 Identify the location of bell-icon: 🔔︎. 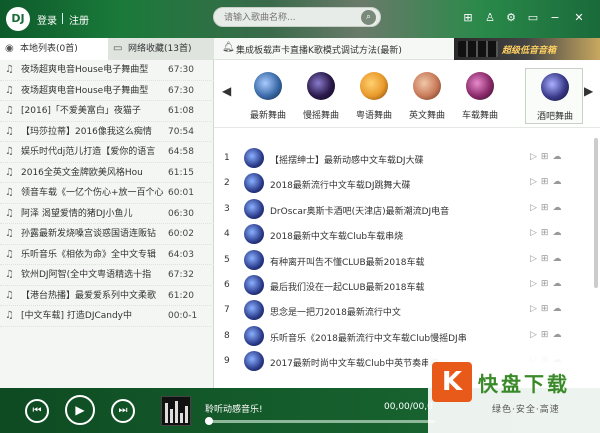
(228, 47).